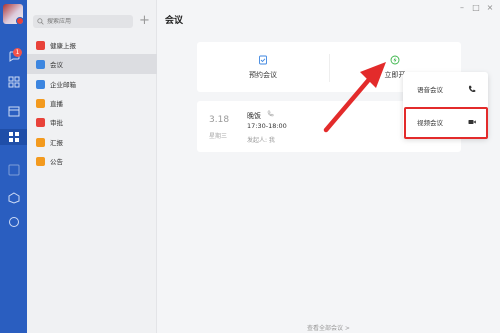  What do you see at coordinates (13, 14) in the screenshot?
I see `avatar` at bounding box center [13, 14].